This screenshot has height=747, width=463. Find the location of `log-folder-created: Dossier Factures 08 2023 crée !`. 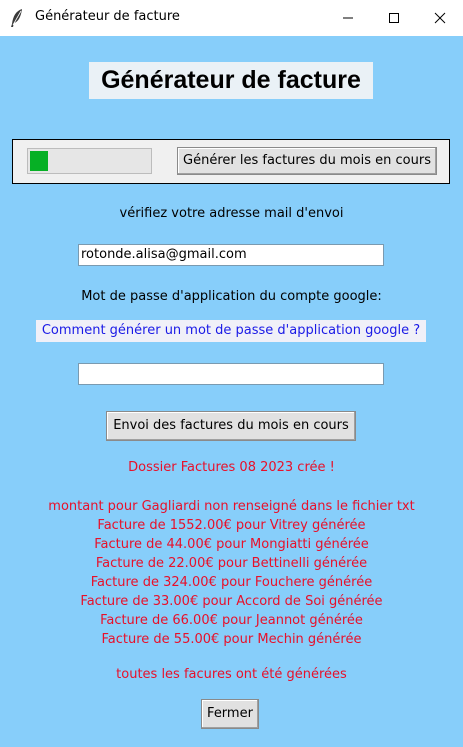

log-folder-created: Dossier Factures 08 2023 crée ! is located at coordinates (231, 467).